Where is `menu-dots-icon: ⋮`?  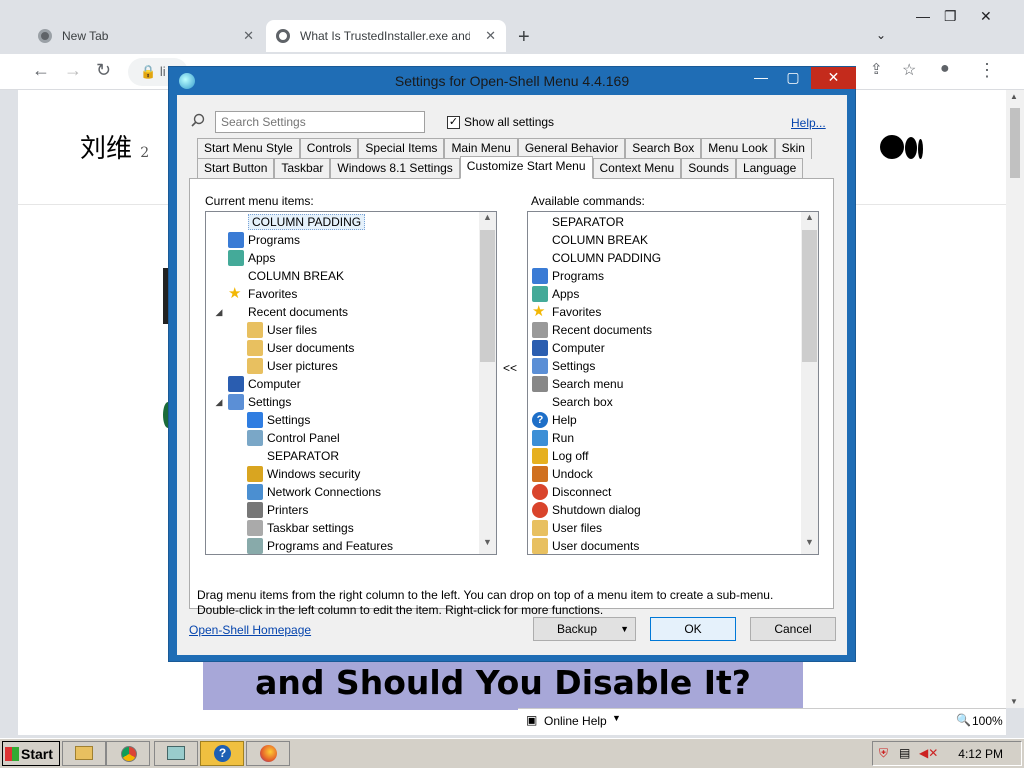
menu-dots-icon: ⋮ is located at coordinates (987, 70).